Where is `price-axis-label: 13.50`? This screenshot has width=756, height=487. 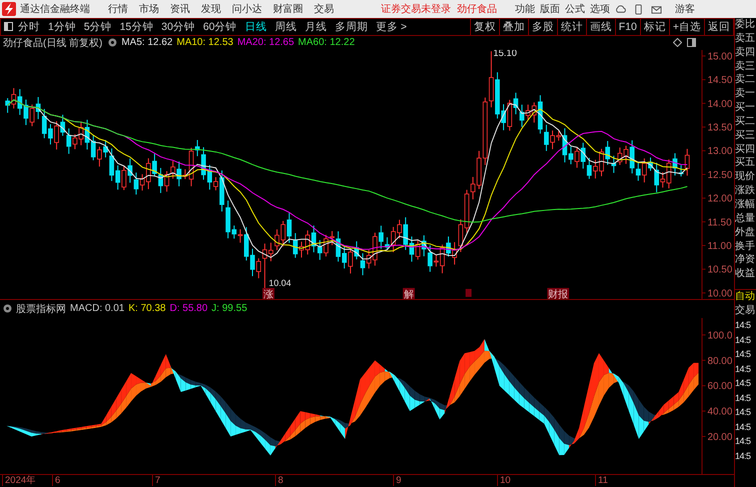
price-axis-label: 13.50 is located at coordinates (719, 128).